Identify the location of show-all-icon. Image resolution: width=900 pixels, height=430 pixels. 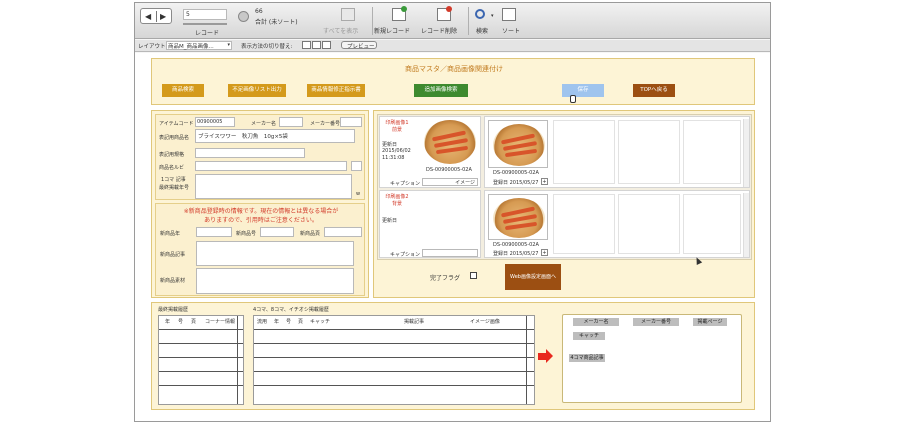
(348, 14).